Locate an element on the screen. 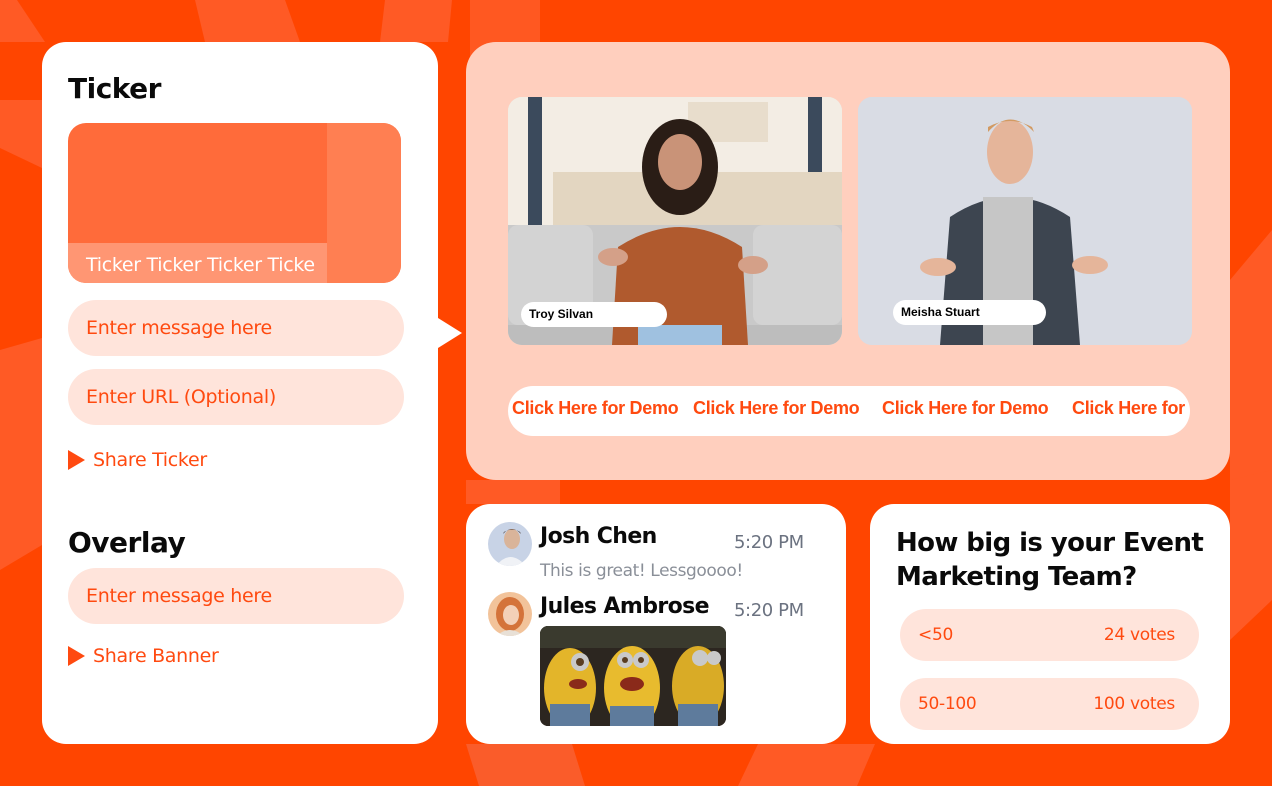 This screenshot has width=1272, height=786. overlay-message-input is located at coordinates (236, 596).